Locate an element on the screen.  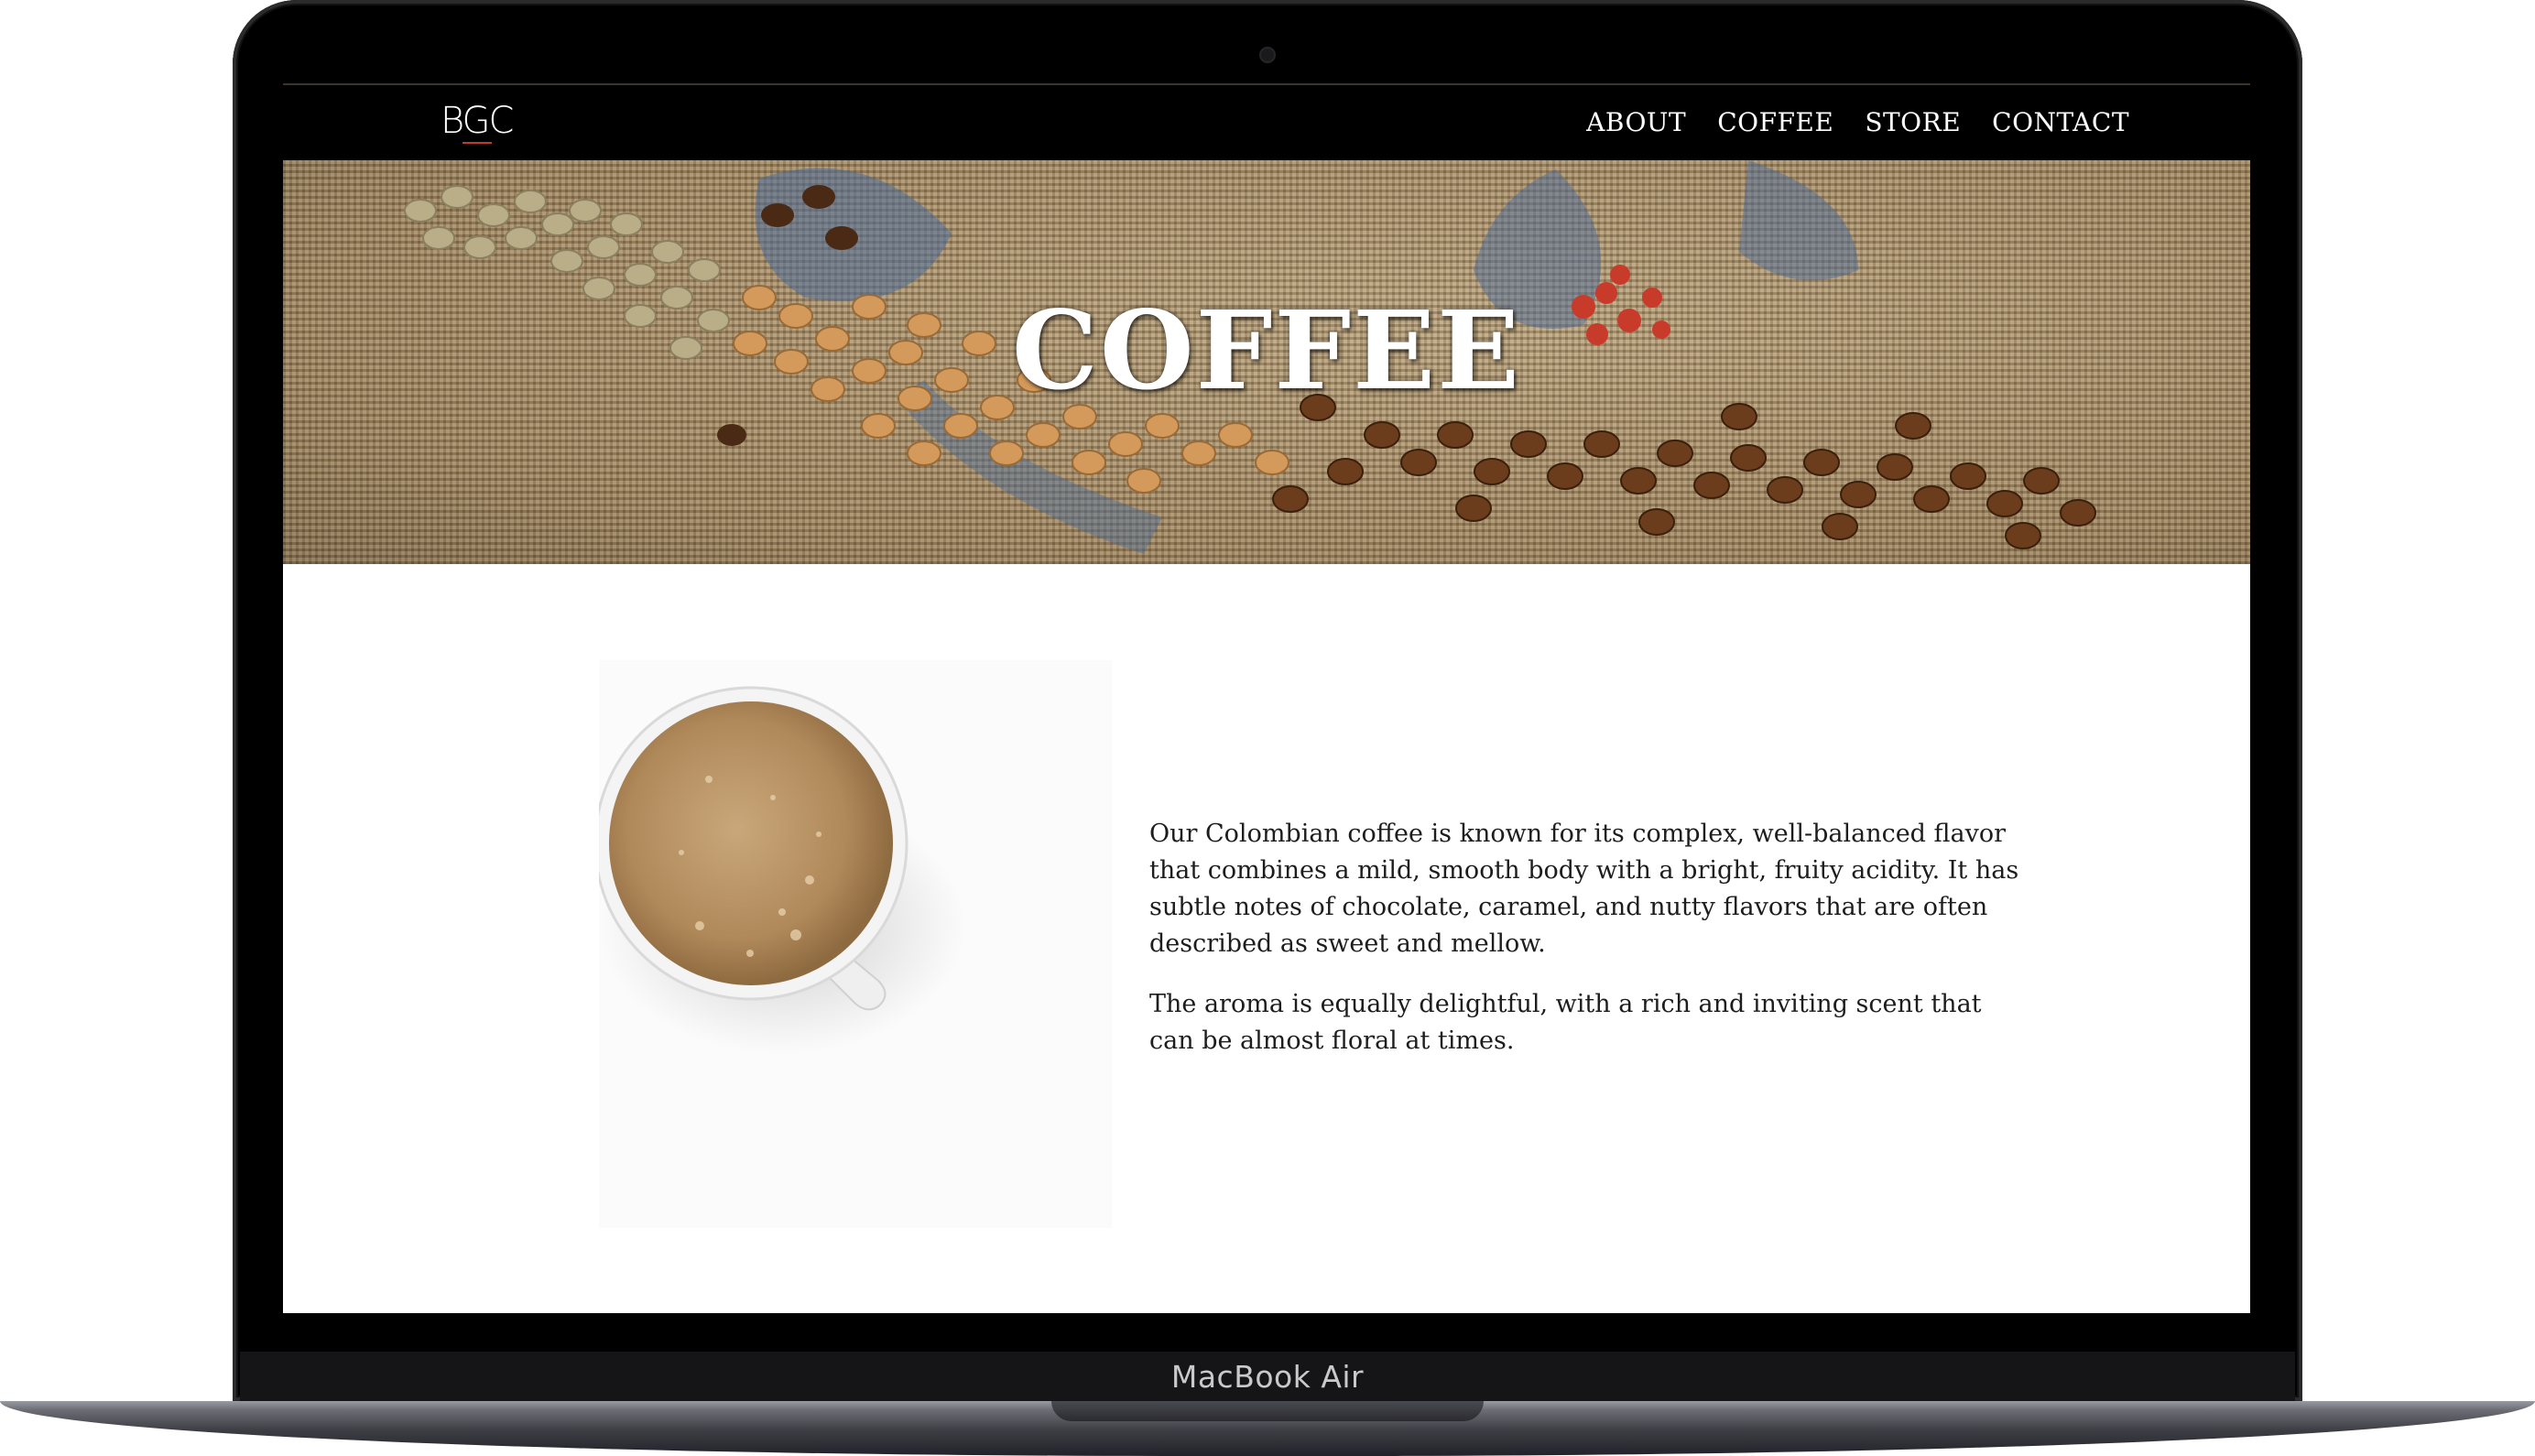
laptop-notch is located at coordinates (1267, 1411).